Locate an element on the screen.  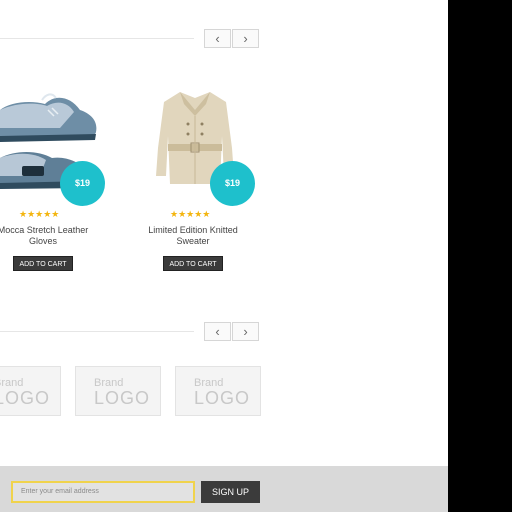
product-name-line2: Gloves is located at coordinates (42, 241).